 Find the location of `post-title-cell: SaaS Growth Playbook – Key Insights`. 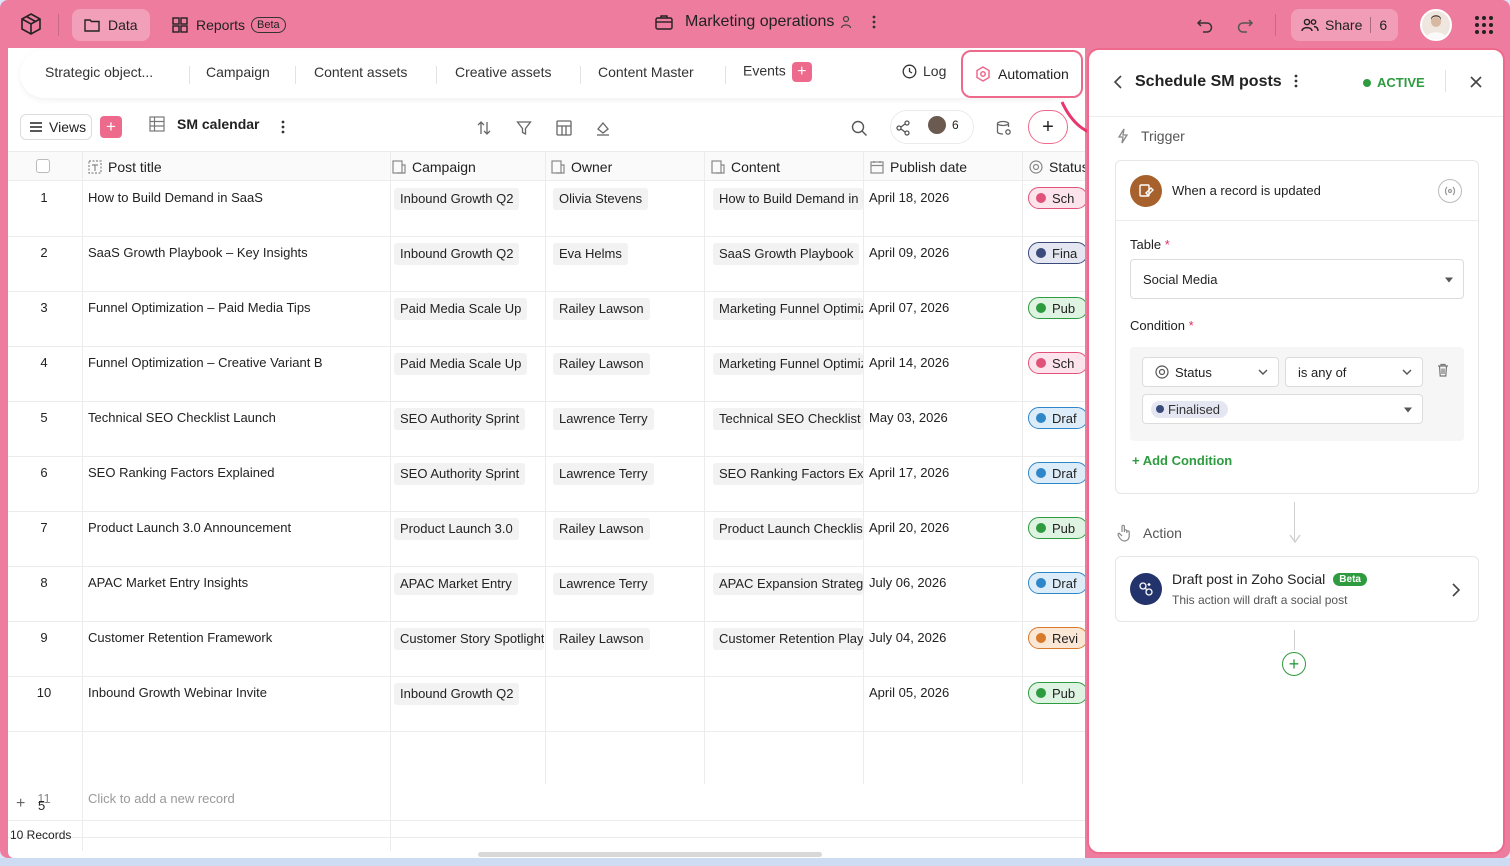

post-title-cell: SaaS Growth Playbook – Key Insights is located at coordinates (238, 252).